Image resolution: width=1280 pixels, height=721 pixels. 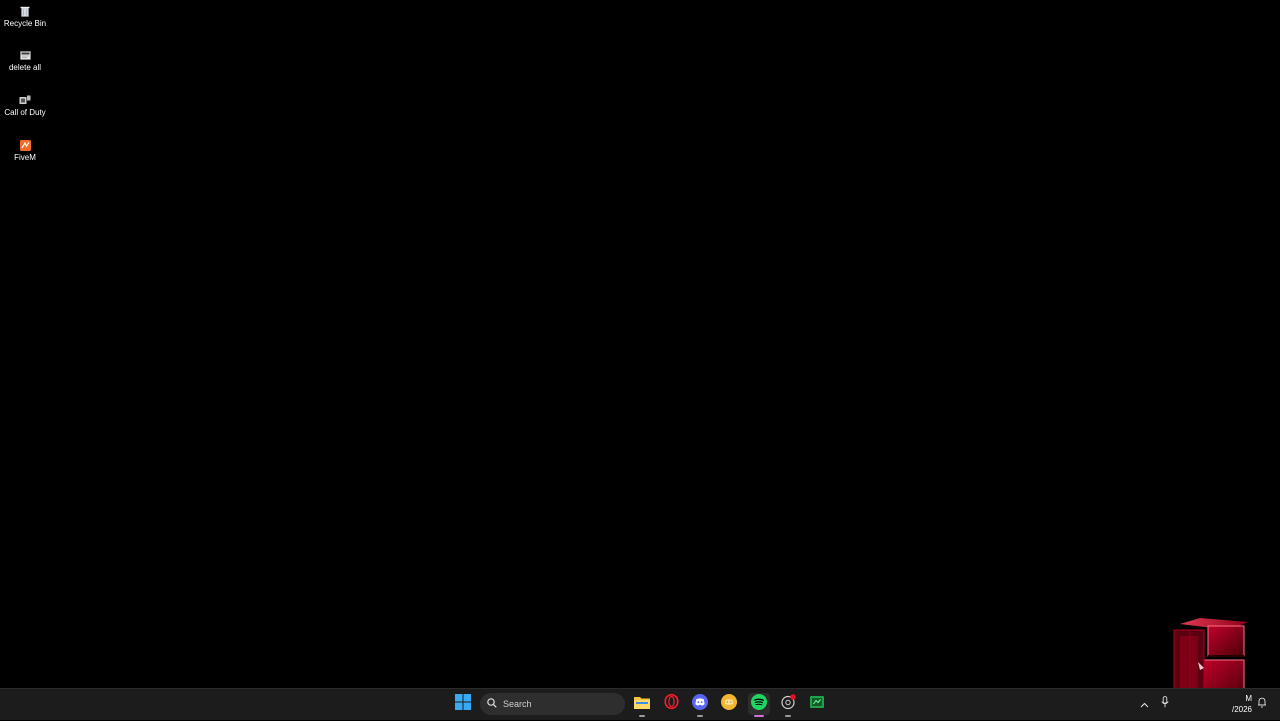 I want to click on start-button, so click(x=463, y=704).